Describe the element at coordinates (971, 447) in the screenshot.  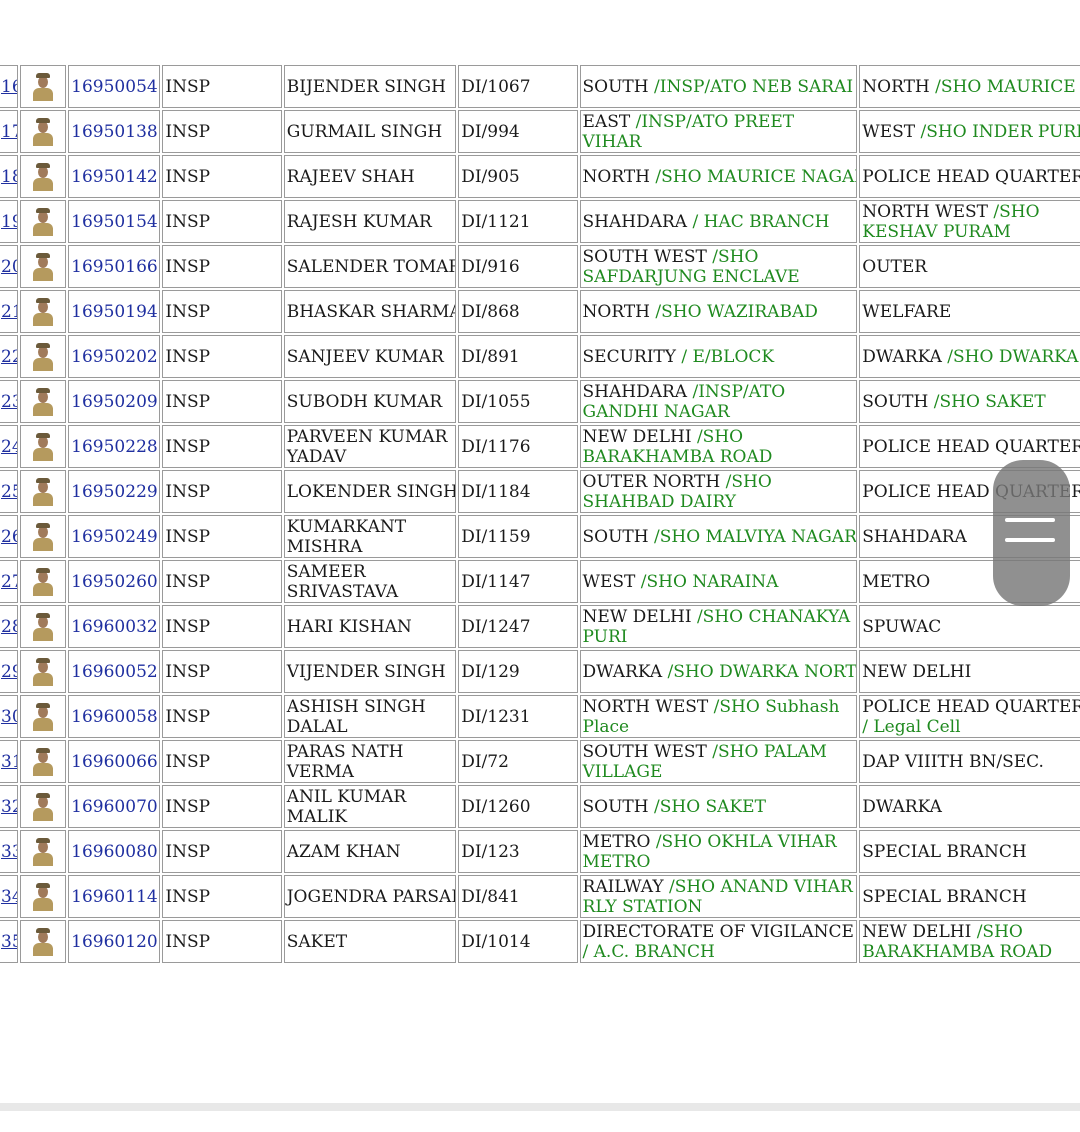
I see `to-posting: POLICE HEAD QUARTERS` at that location.